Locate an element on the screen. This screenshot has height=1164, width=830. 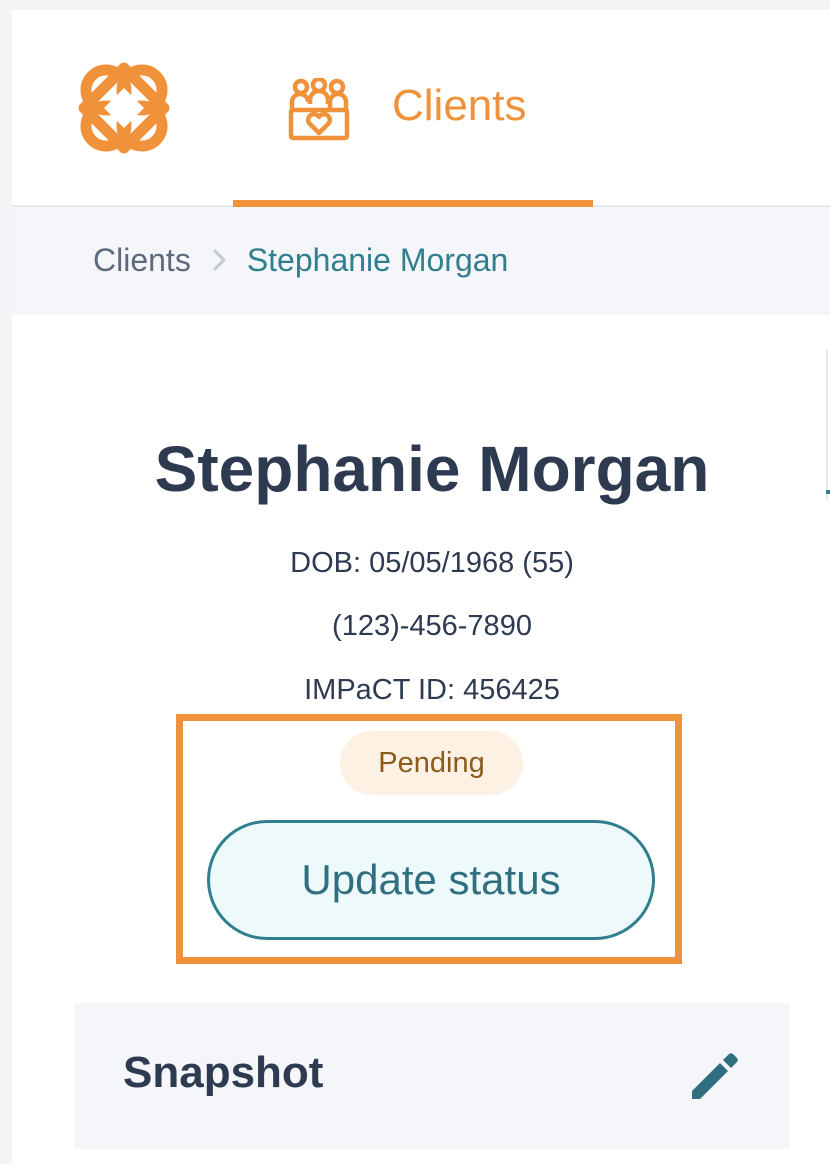
snapshot-card: Snapshot is located at coordinates (432, 1076).